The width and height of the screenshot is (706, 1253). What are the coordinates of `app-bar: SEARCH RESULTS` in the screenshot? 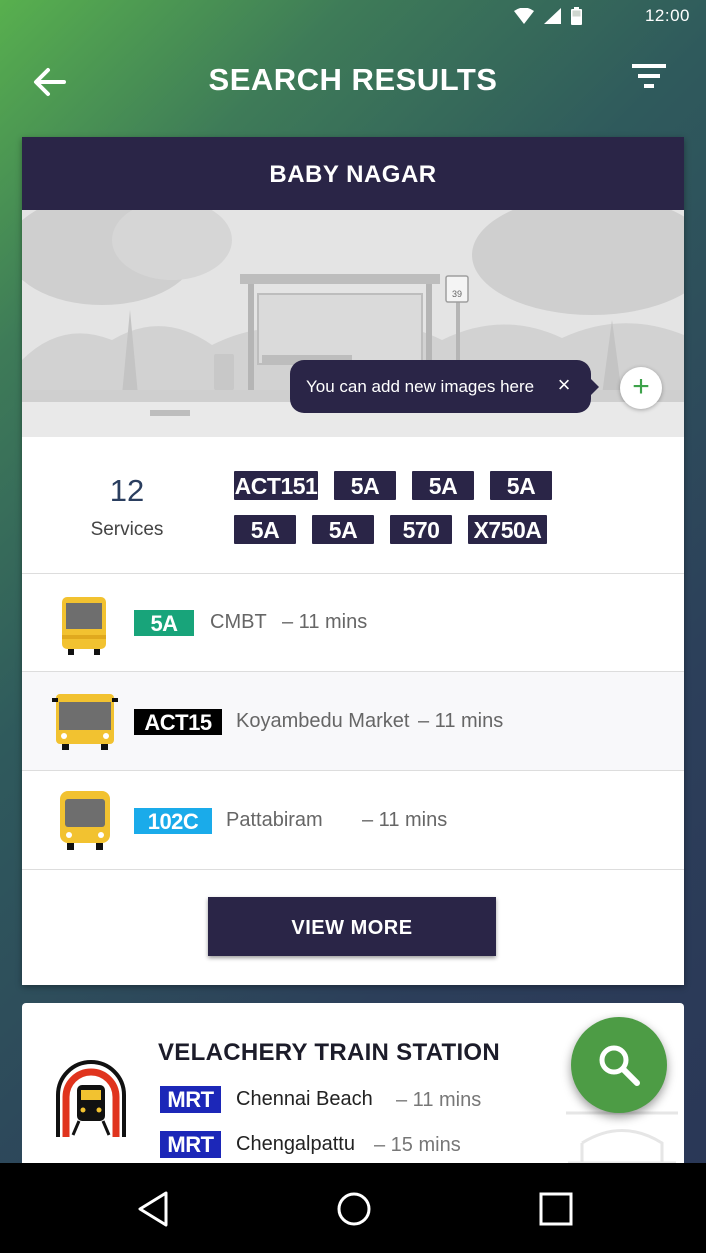 It's located at (353, 82).